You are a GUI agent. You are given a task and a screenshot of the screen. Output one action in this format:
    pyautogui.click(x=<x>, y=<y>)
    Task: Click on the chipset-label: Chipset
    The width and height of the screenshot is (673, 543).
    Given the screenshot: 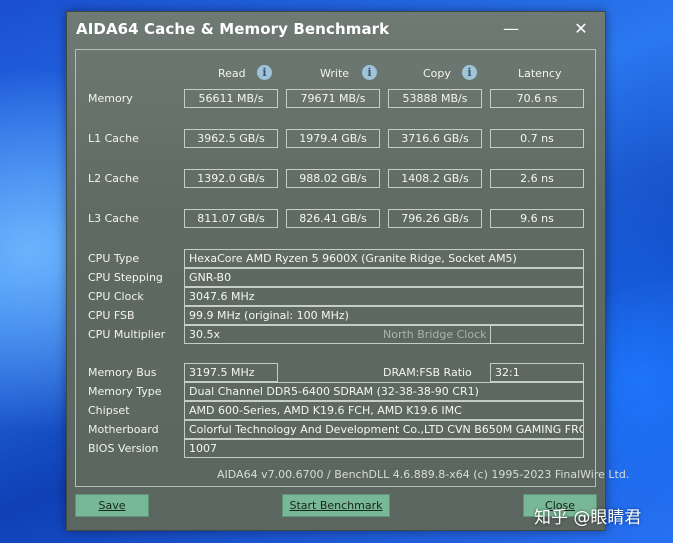 What is the action you would take?
    pyautogui.click(x=109, y=410)
    